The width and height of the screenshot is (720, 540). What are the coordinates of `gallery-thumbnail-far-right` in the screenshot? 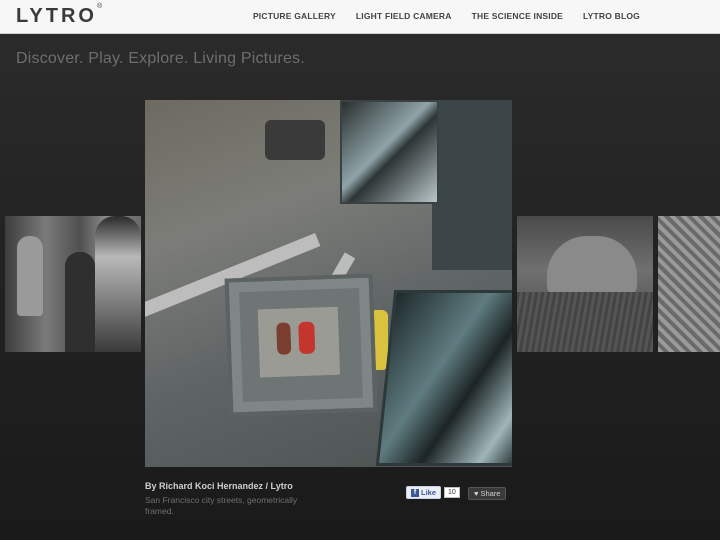 It's located at (689, 284).